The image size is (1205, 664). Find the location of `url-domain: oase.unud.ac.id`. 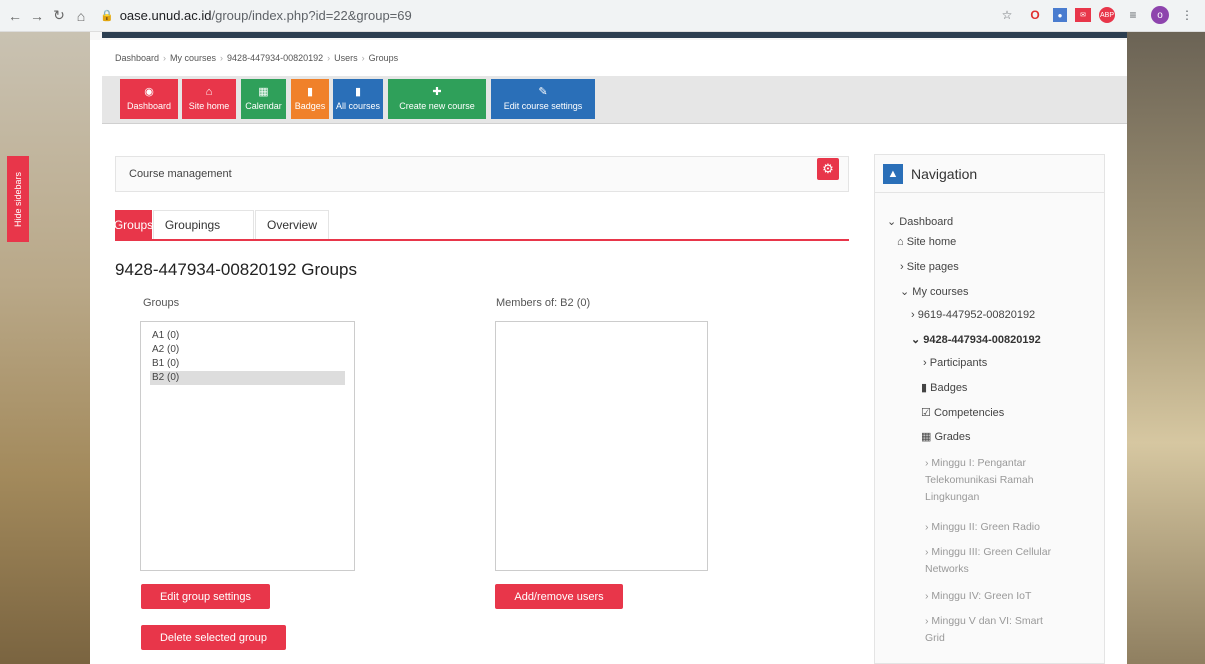

url-domain: oase.unud.ac.id is located at coordinates (165, 15).